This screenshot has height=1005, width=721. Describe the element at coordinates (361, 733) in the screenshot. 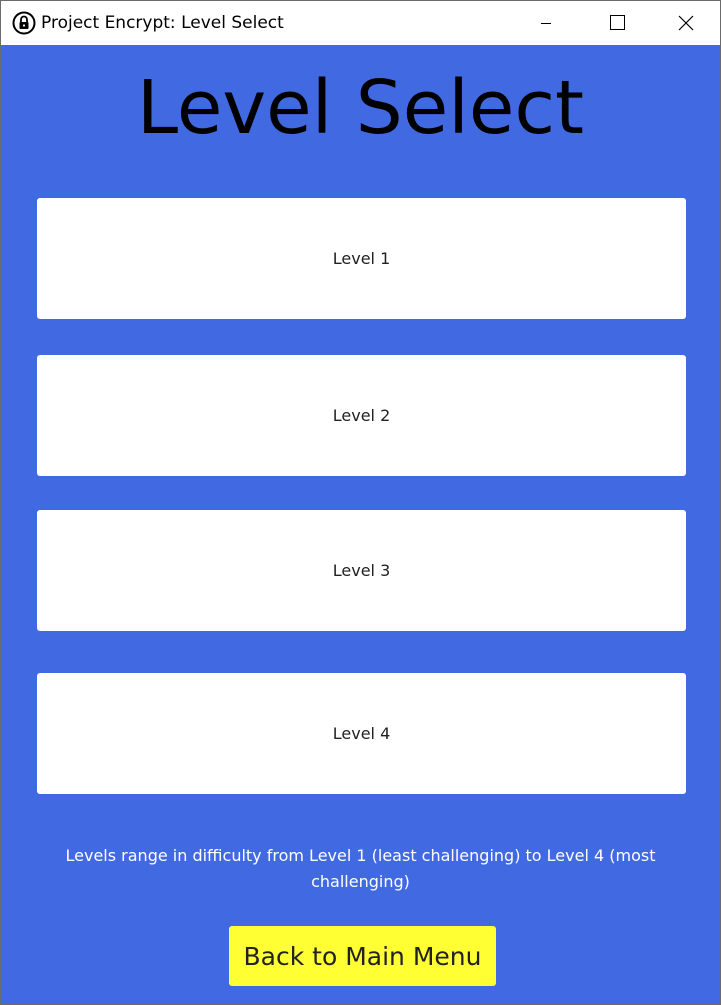

I see `level-4-button: Level 4` at that location.